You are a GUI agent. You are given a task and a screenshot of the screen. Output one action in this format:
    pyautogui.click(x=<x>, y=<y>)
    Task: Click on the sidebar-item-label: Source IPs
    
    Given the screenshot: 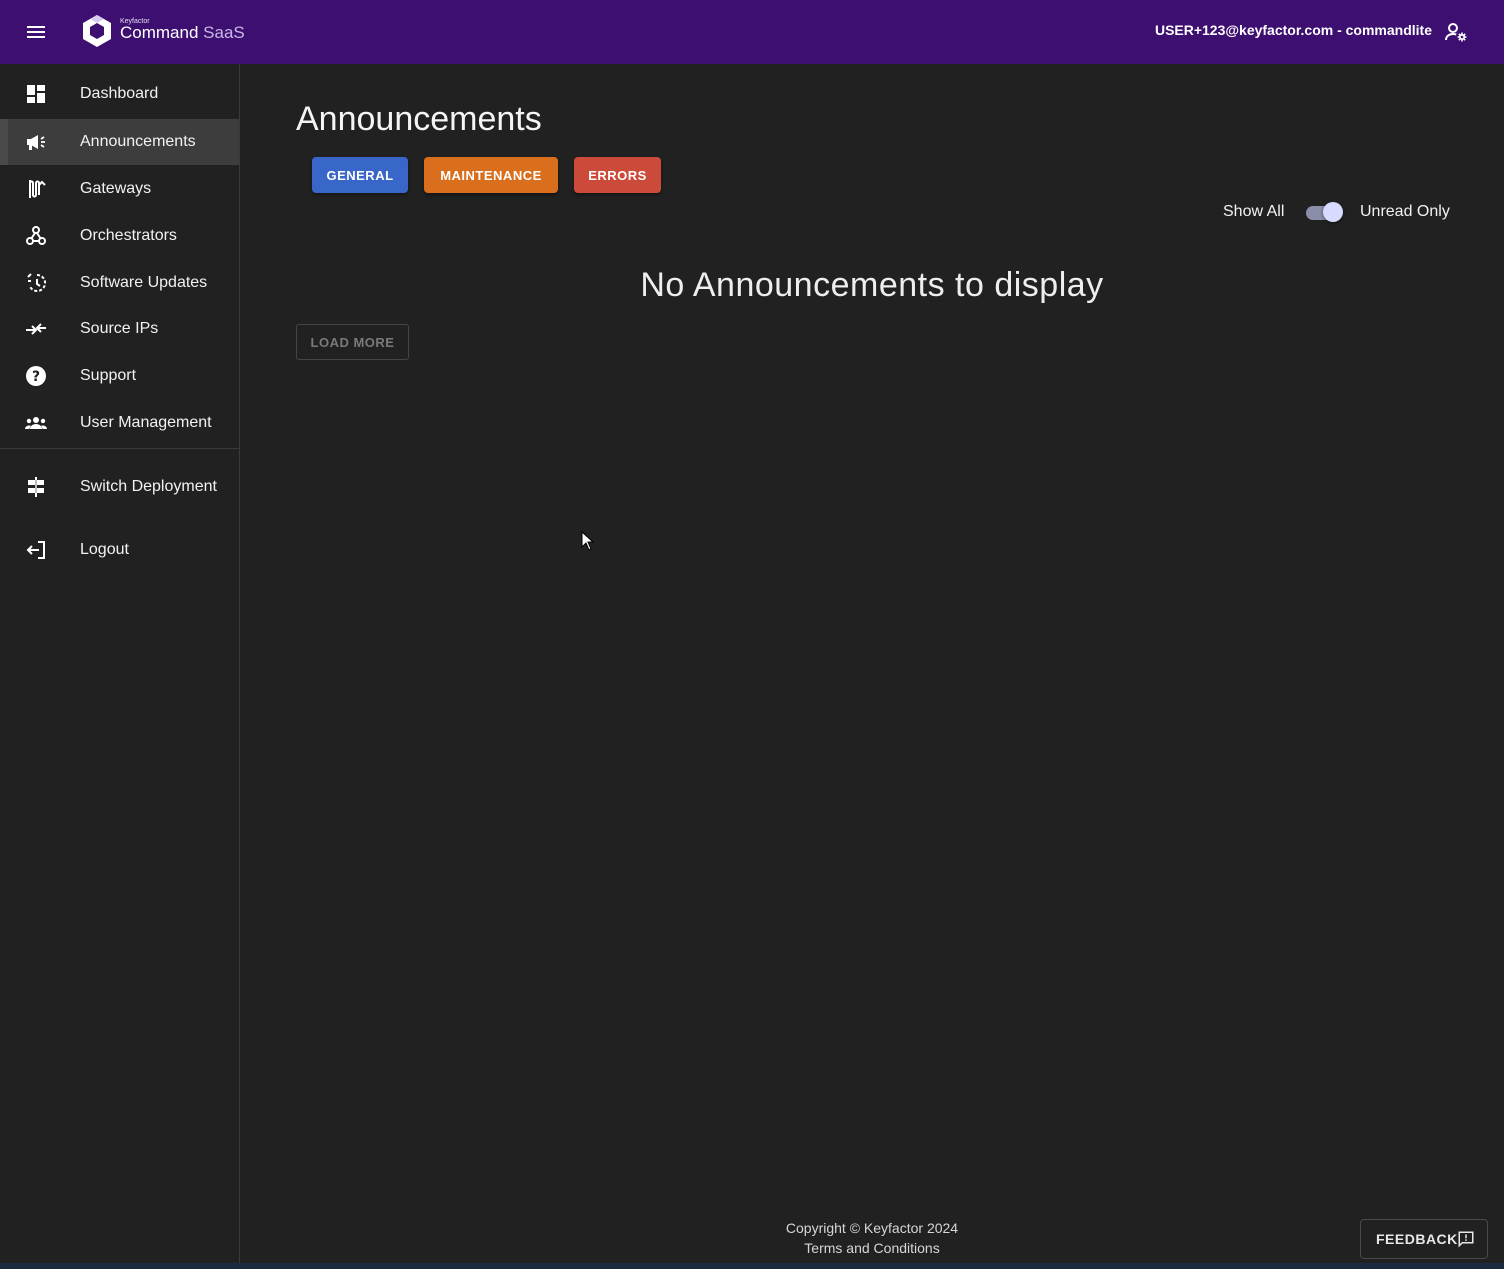 What is the action you would take?
    pyautogui.click(x=119, y=328)
    